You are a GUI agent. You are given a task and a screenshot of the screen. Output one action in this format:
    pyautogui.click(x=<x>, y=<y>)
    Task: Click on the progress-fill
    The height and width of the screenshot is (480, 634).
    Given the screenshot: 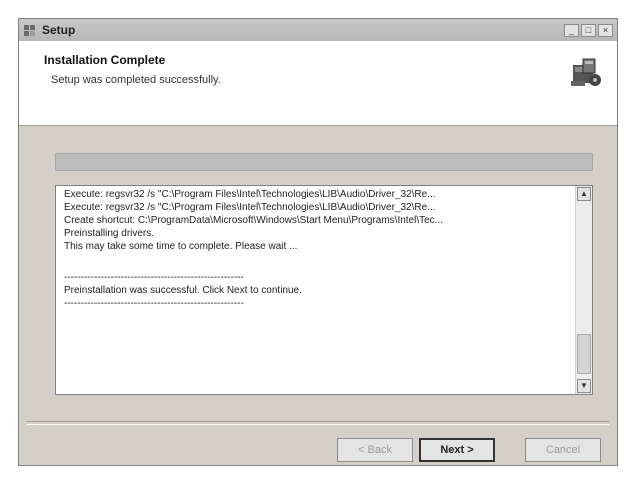 What is the action you would take?
    pyautogui.click(x=324, y=162)
    